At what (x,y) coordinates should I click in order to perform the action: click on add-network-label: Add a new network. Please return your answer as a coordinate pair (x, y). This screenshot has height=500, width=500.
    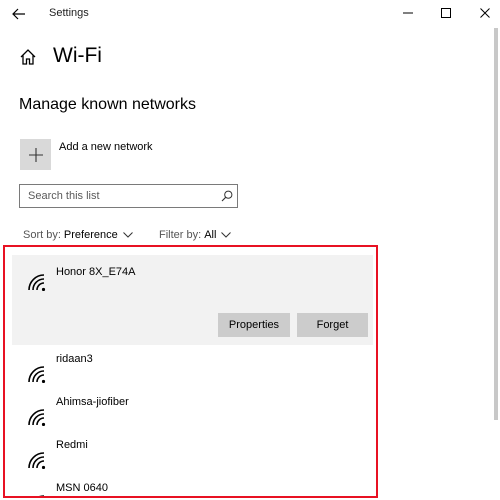
    Looking at the image, I should click on (106, 147).